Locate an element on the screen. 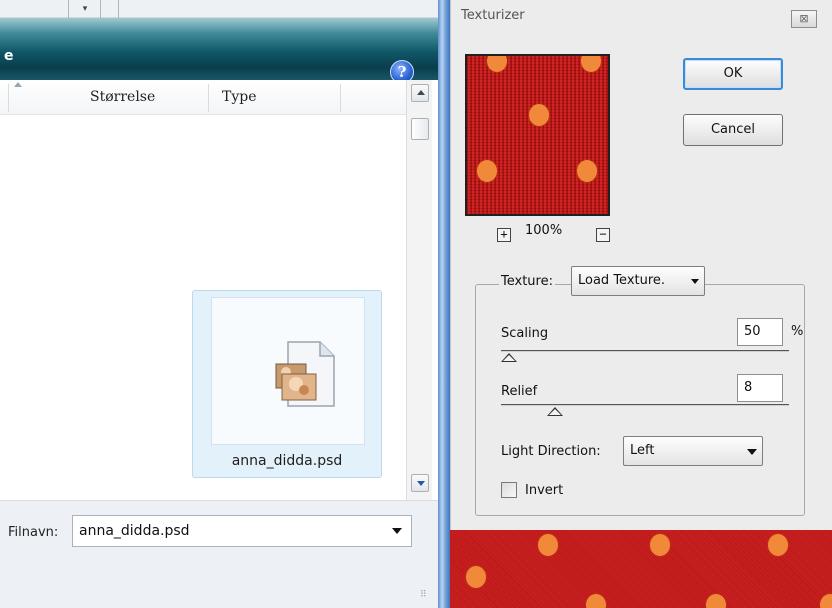 The width and height of the screenshot is (832, 608). scrollbar-thumb is located at coordinates (420, 129).